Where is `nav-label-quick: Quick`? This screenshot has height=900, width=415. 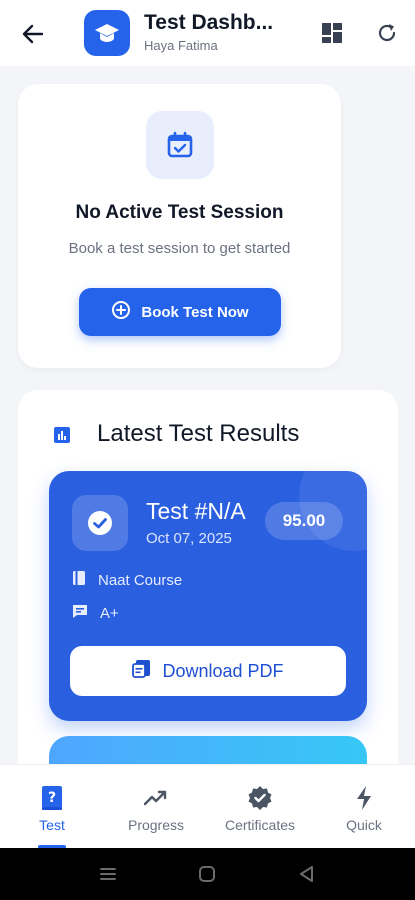 nav-label-quick: Quick is located at coordinates (364, 825).